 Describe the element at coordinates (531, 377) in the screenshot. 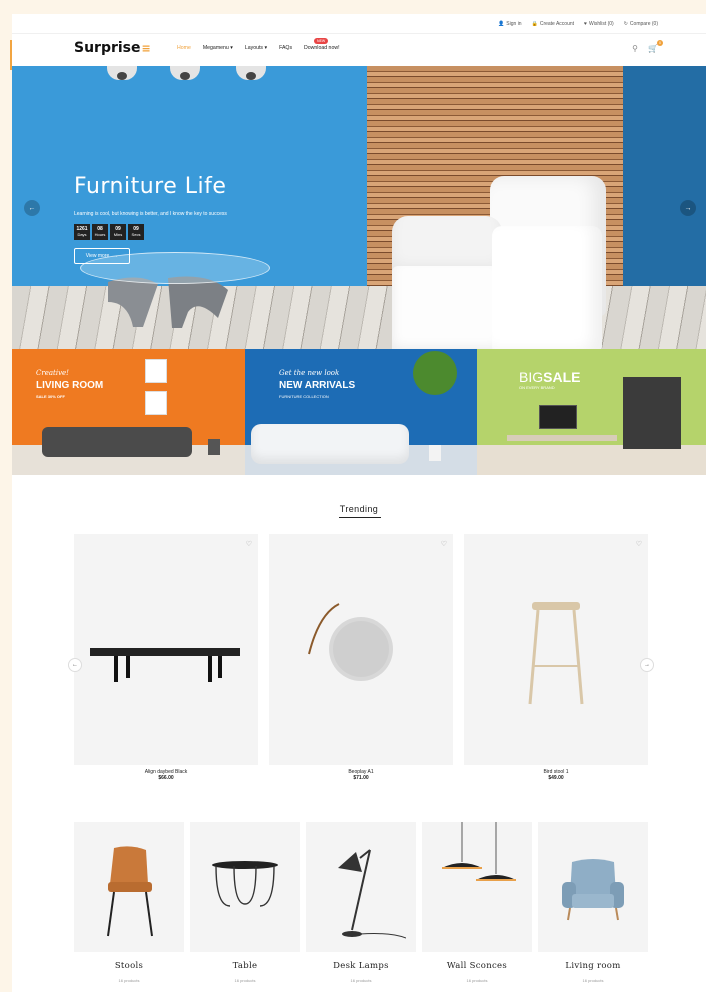

I see `big-label: BIG` at that location.